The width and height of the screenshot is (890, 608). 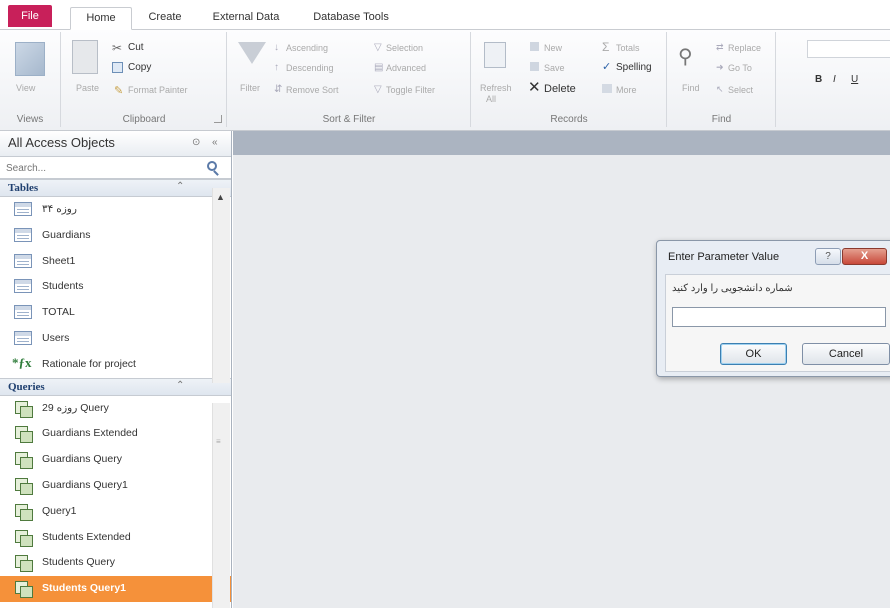 What do you see at coordinates (691, 88) in the screenshot?
I see `find-button-label: Find` at bounding box center [691, 88].